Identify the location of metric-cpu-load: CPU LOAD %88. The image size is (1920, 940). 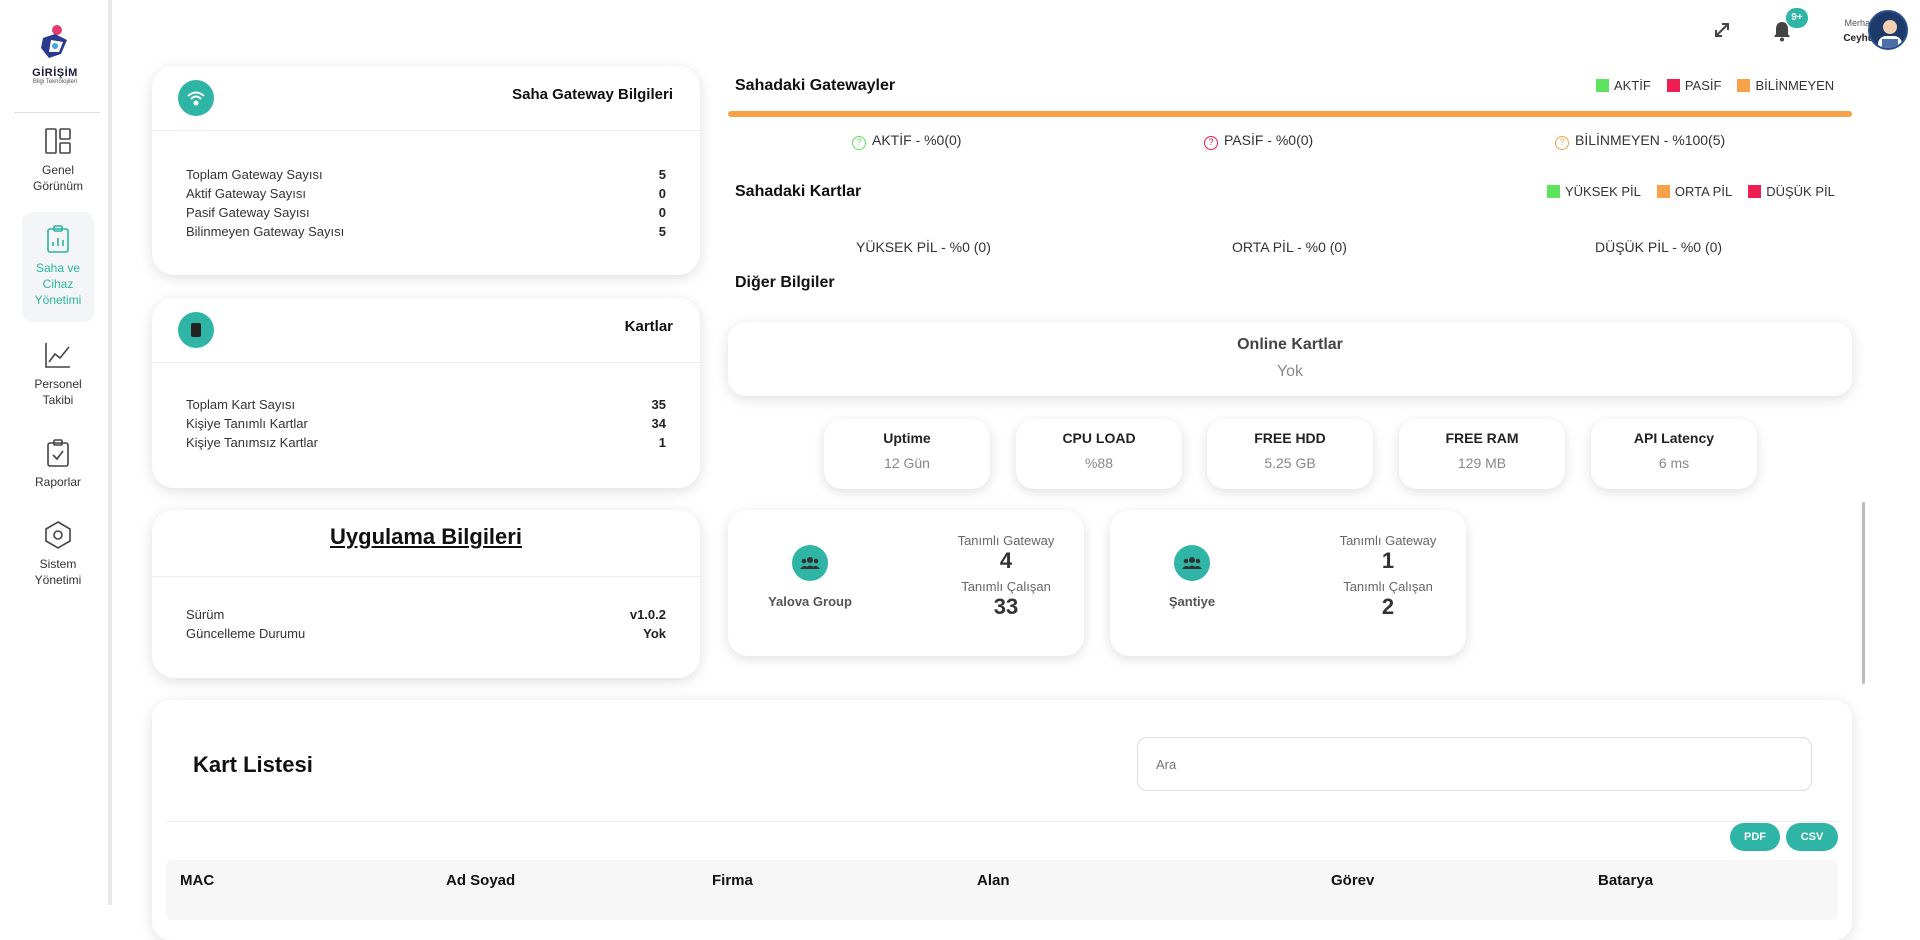
(1099, 454).